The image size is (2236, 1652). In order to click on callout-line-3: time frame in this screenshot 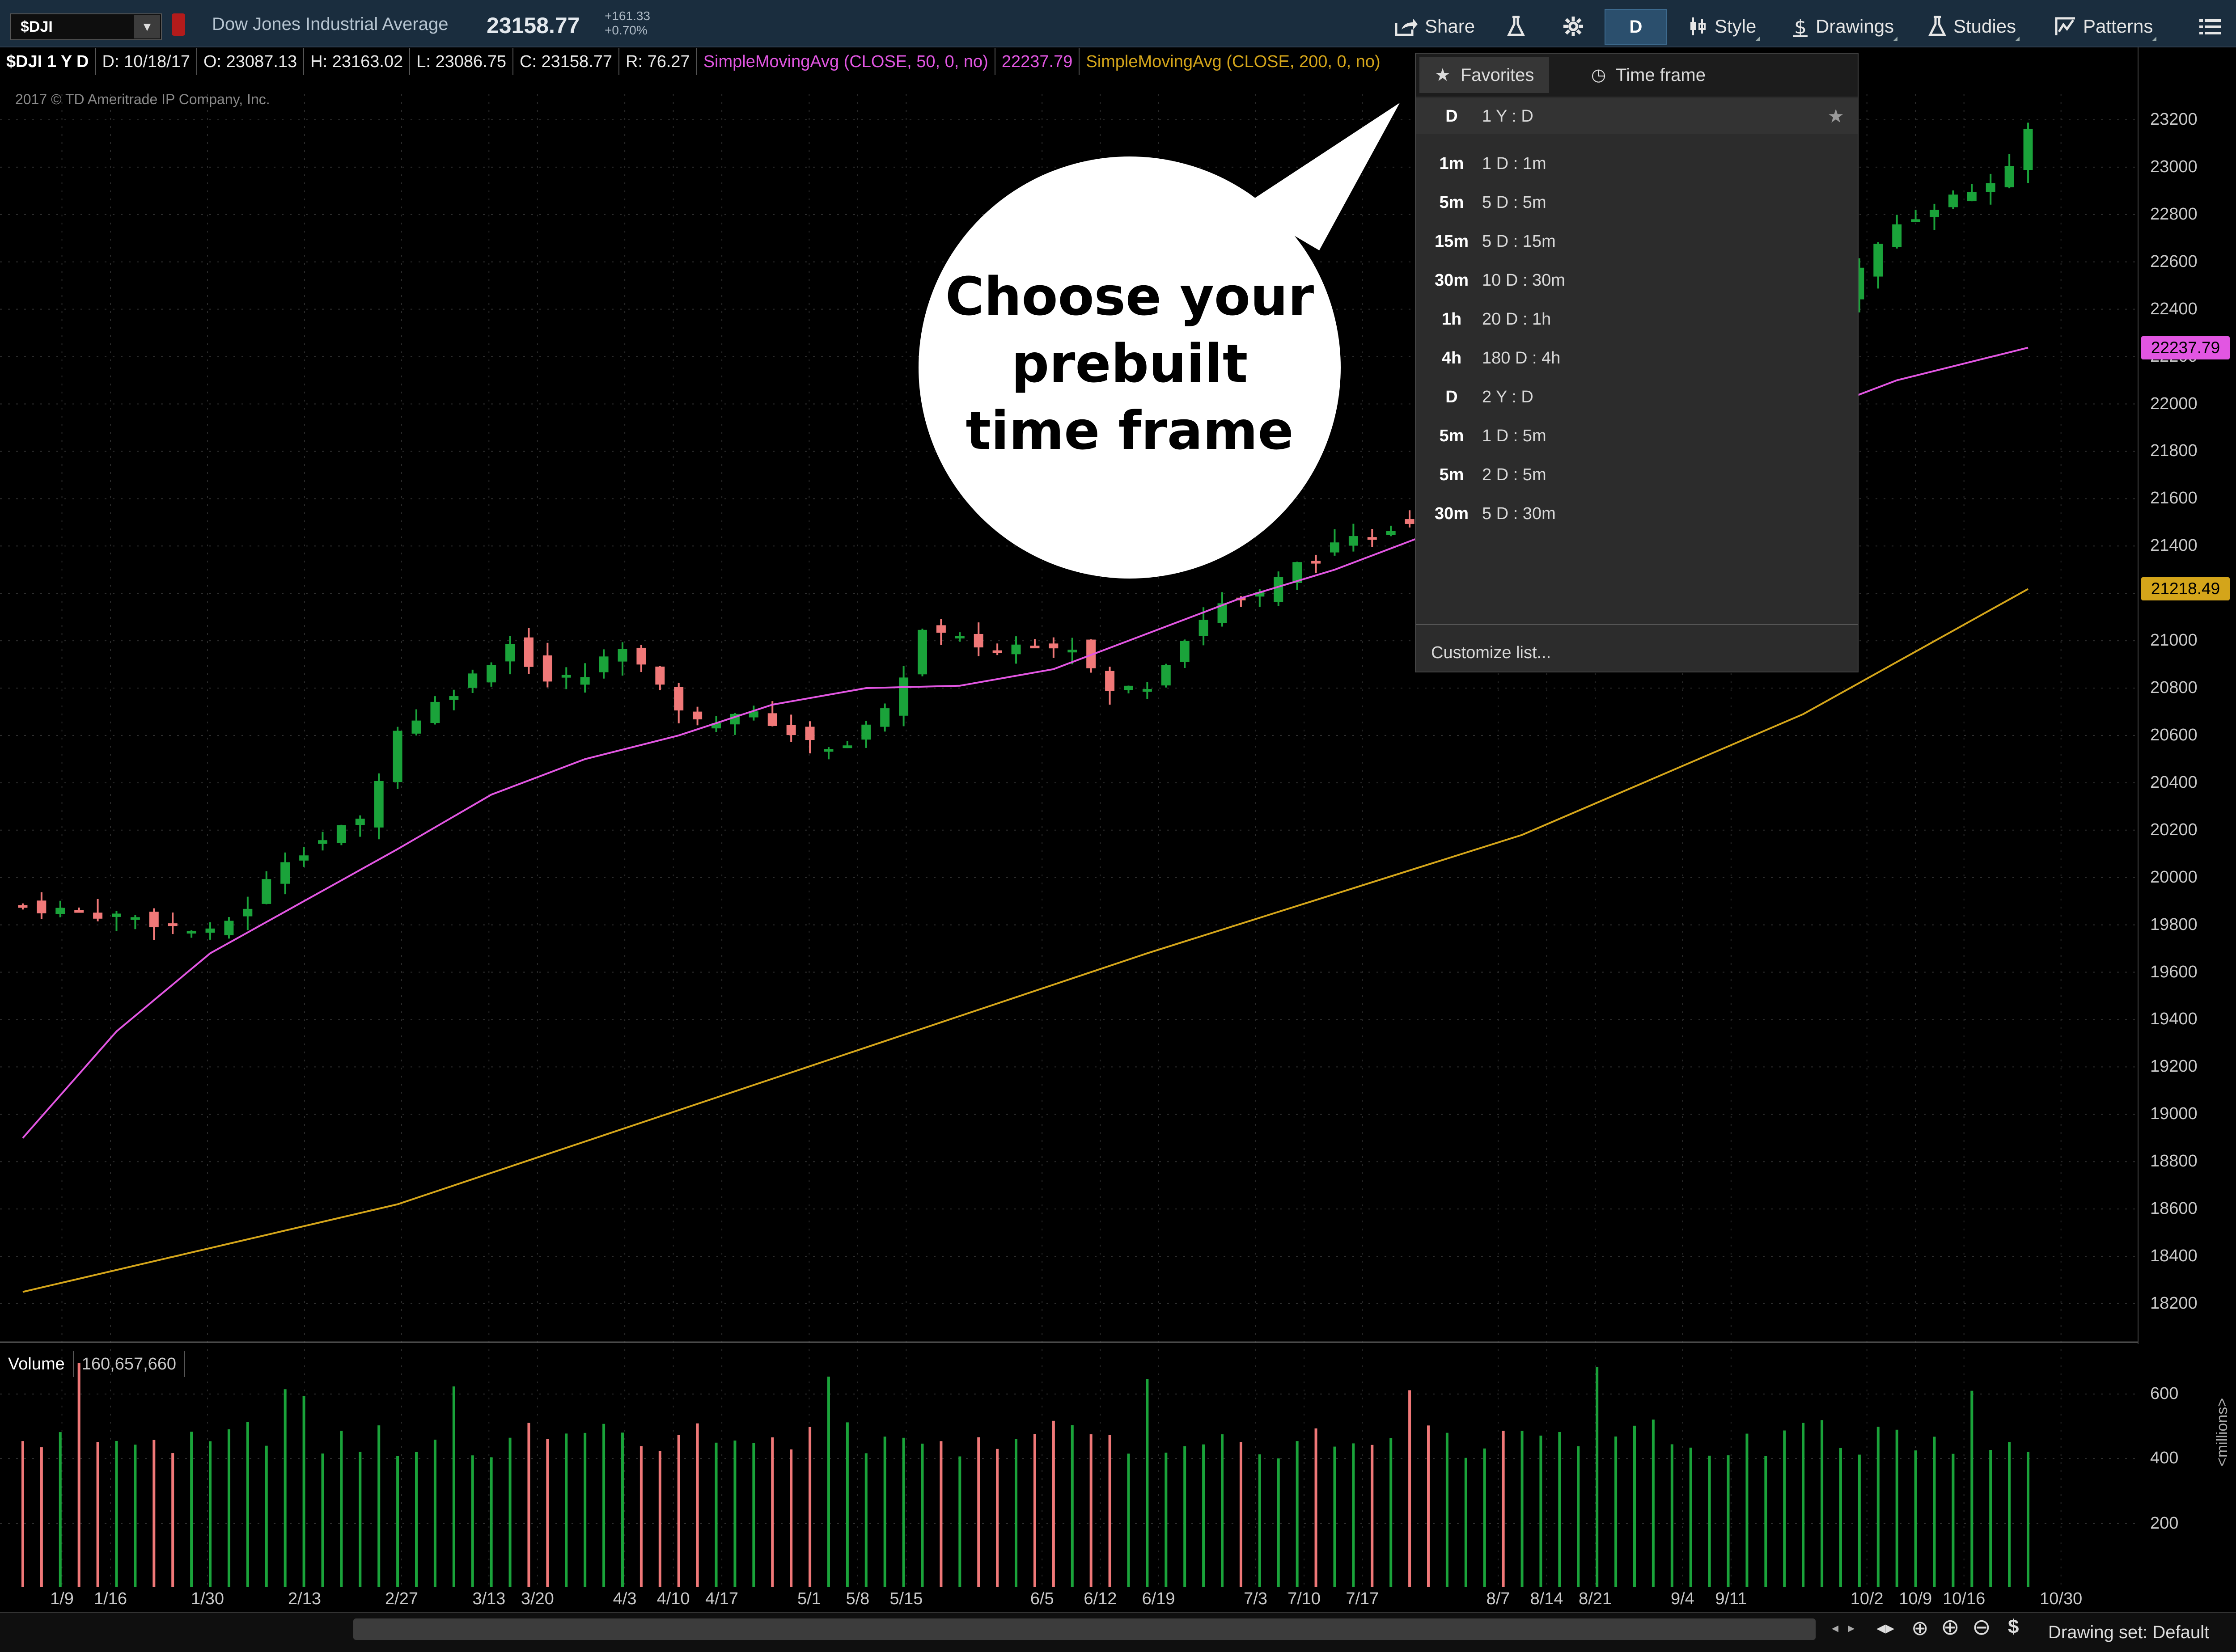, I will do `click(1130, 430)`.